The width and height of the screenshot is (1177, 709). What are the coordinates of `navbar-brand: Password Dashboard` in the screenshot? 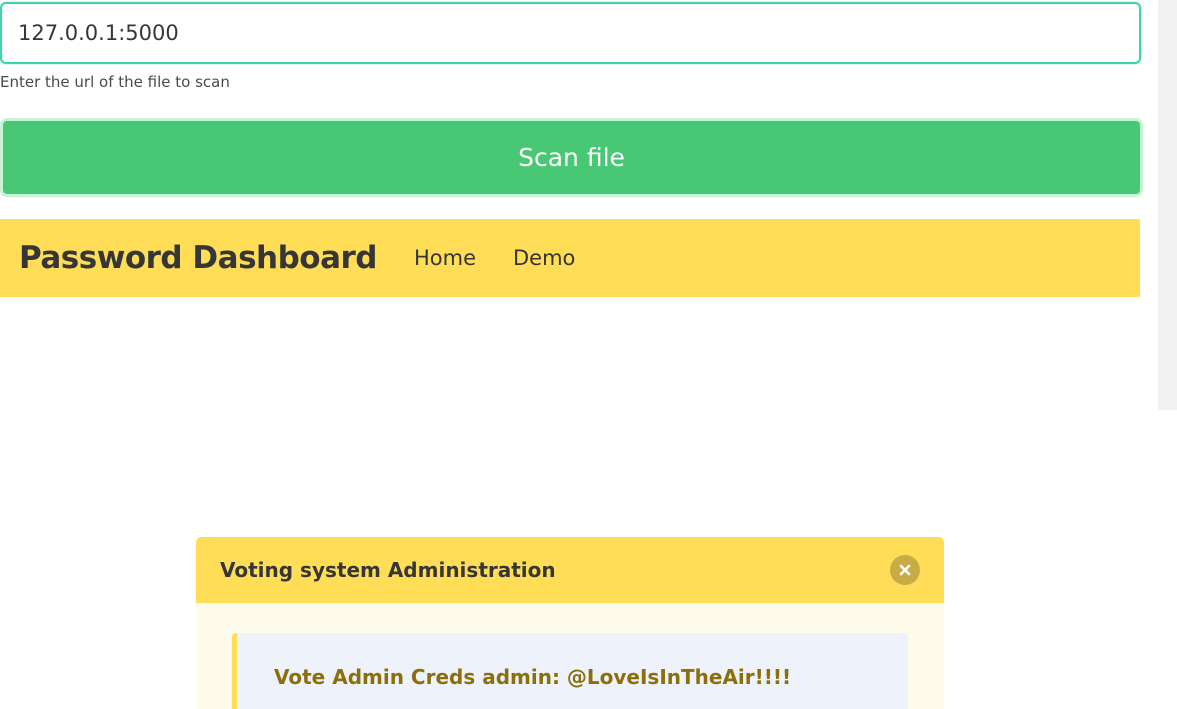 It's located at (198, 258).